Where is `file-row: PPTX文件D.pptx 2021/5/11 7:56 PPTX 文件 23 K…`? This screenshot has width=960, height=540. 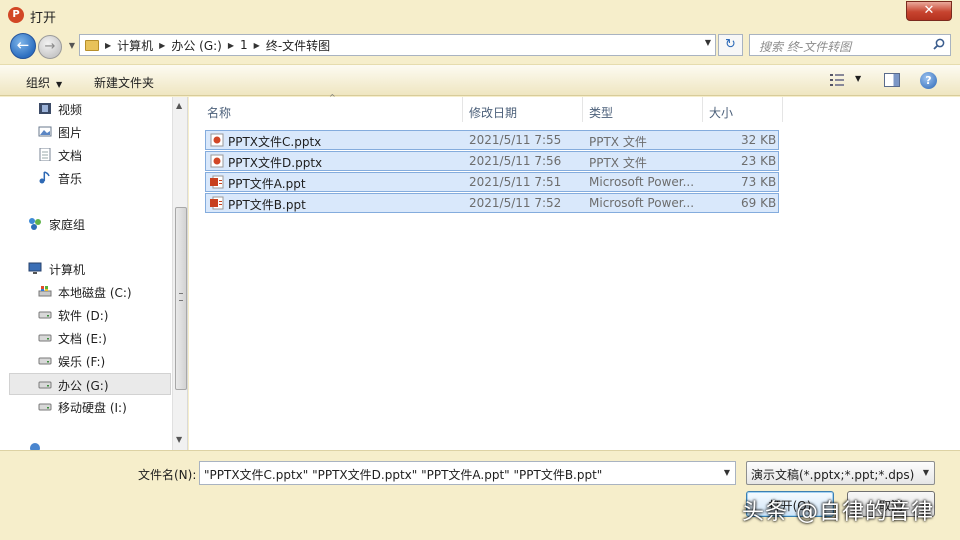
file-row: PPTX文件D.pptx 2021/5/11 7:56 PPTX 文件 23 K… is located at coordinates (492, 161).